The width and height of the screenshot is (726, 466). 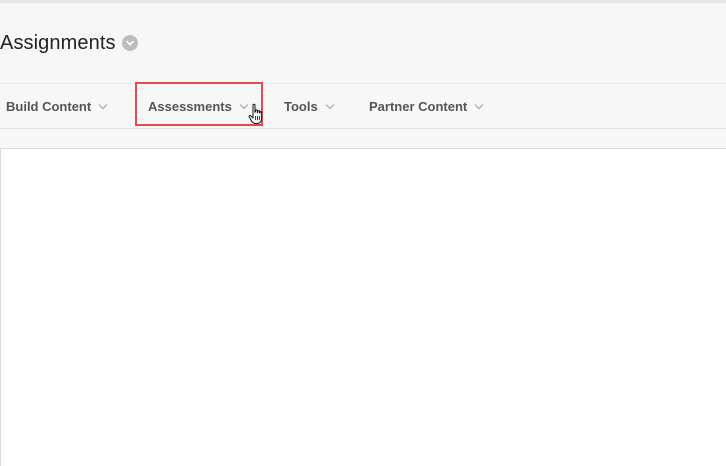 I want to click on page-header: Assignments, so click(x=69, y=43).